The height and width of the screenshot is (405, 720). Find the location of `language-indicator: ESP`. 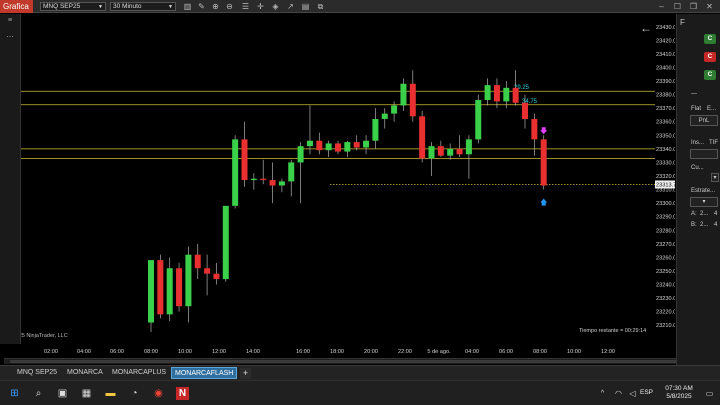

language-indicator: ESP is located at coordinates (646, 392).